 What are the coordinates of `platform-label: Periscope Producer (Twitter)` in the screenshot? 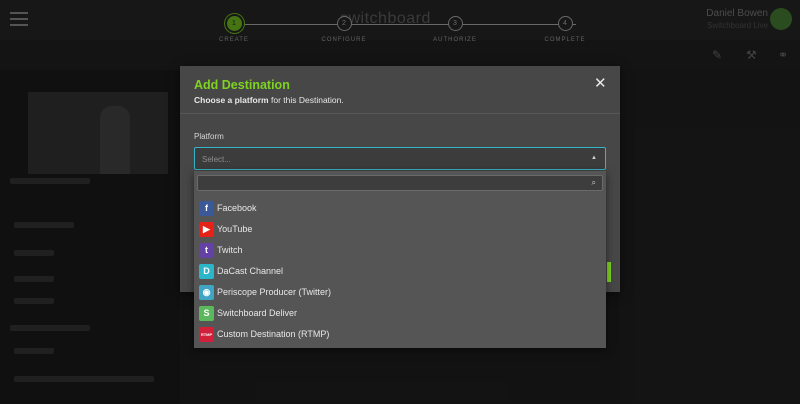 It's located at (274, 292).